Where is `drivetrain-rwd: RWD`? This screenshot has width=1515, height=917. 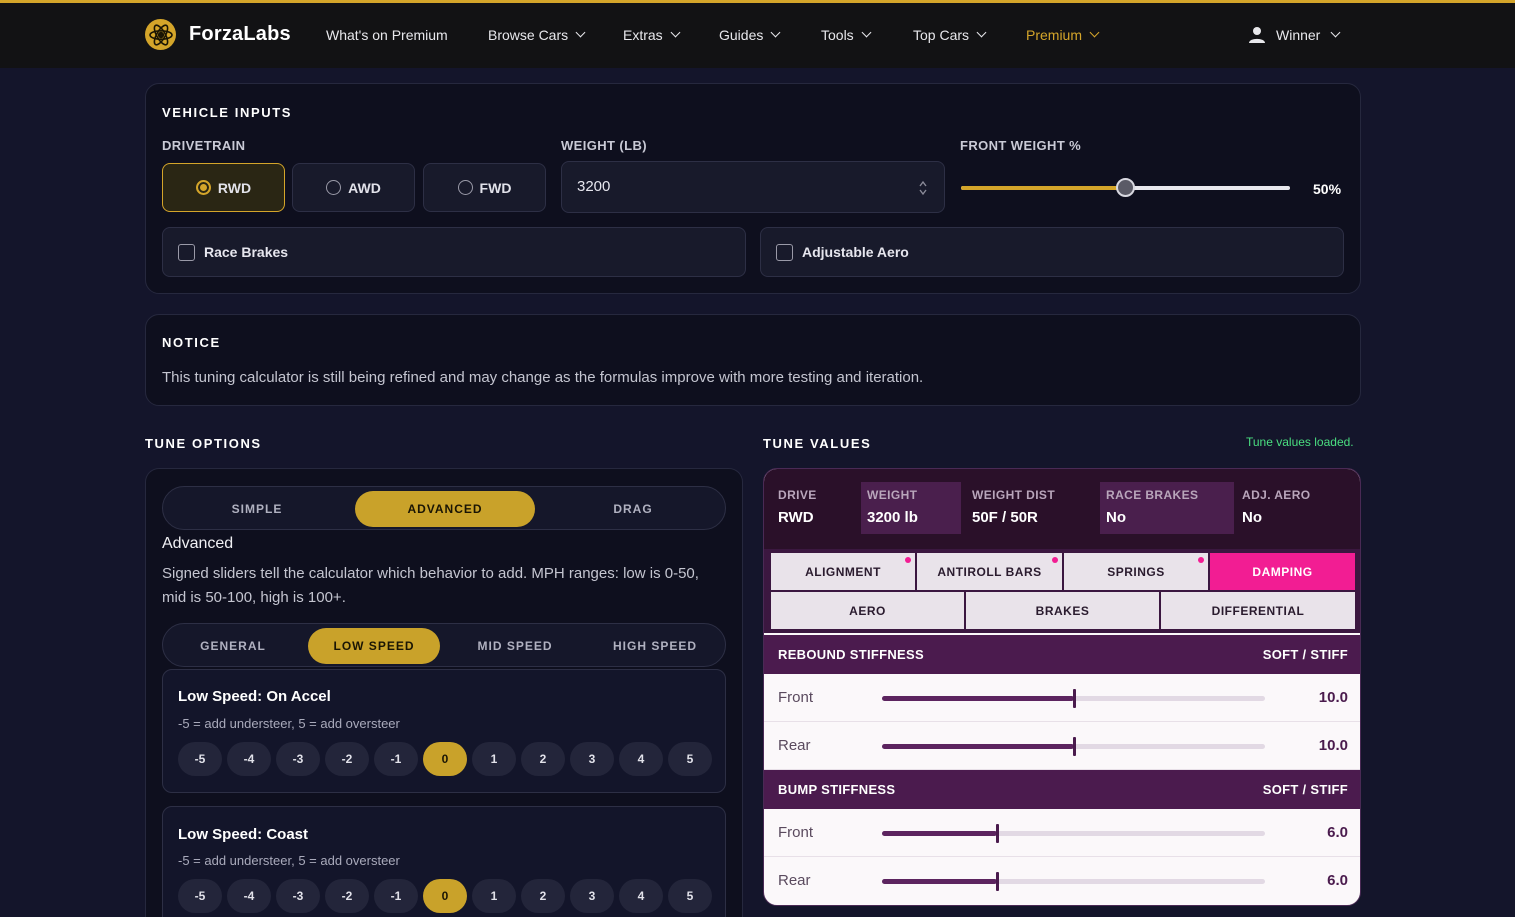 drivetrain-rwd: RWD is located at coordinates (223, 187).